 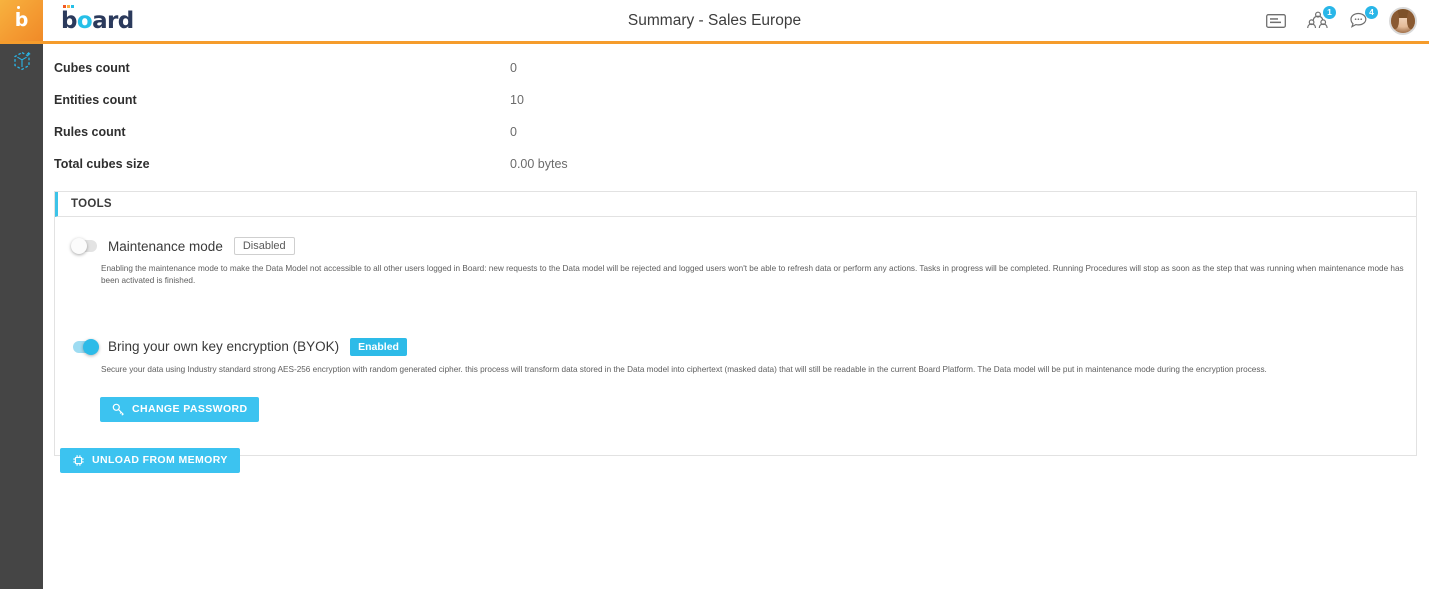 I want to click on chat-bubble-icon: 4, so click(x=1362, y=19).